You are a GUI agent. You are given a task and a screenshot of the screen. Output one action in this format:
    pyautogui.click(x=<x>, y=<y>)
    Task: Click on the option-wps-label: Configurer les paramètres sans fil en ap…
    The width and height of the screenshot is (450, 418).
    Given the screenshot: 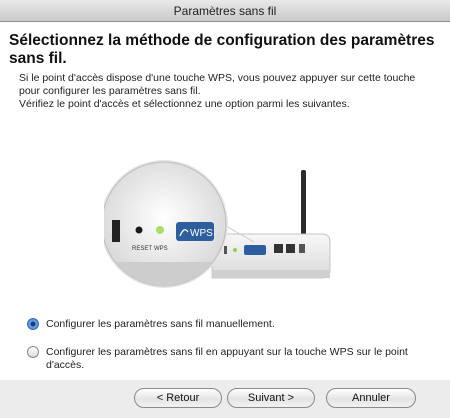 What is the action you would take?
    pyautogui.click(x=227, y=358)
    